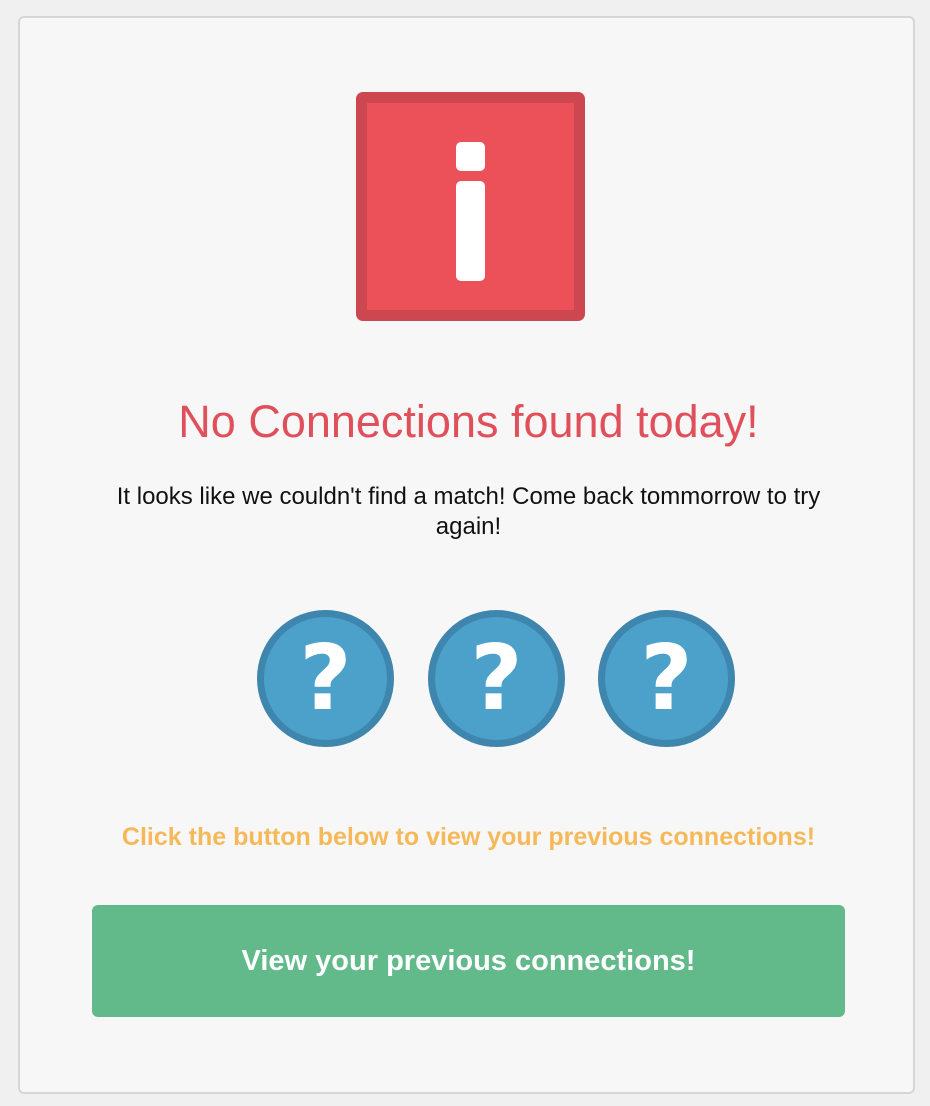 The image size is (930, 1106). I want to click on view-previous-connections-button: View your previous connections!, so click(468, 961).